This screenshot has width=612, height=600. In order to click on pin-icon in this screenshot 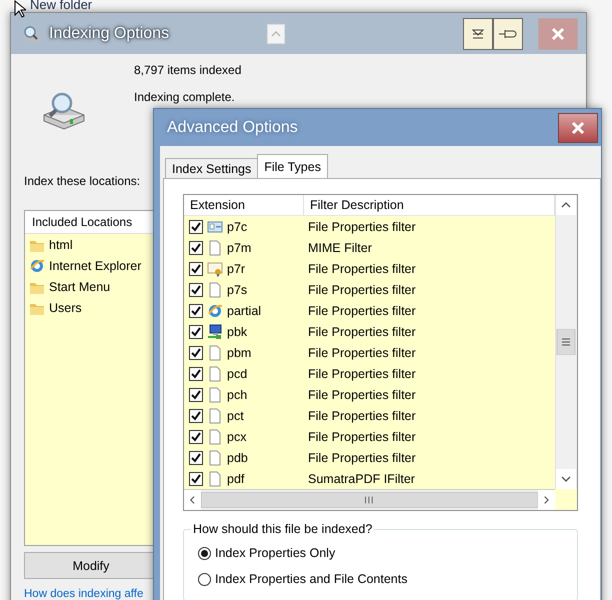, I will do `click(508, 34)`.